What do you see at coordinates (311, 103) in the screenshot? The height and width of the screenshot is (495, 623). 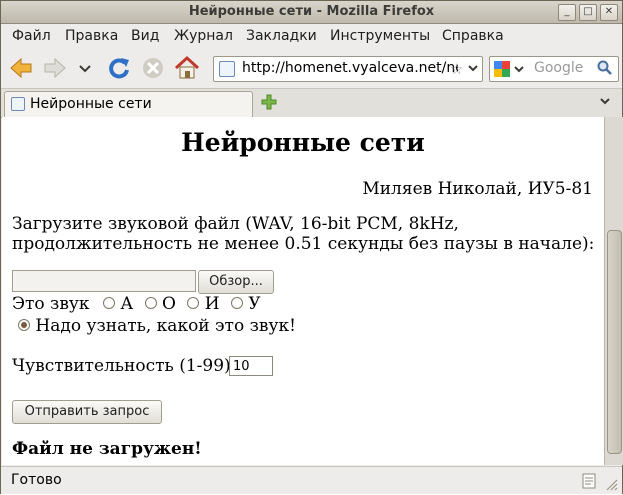 I see `tab-bar: Нейронные сети` at bounding box center [311, 103].